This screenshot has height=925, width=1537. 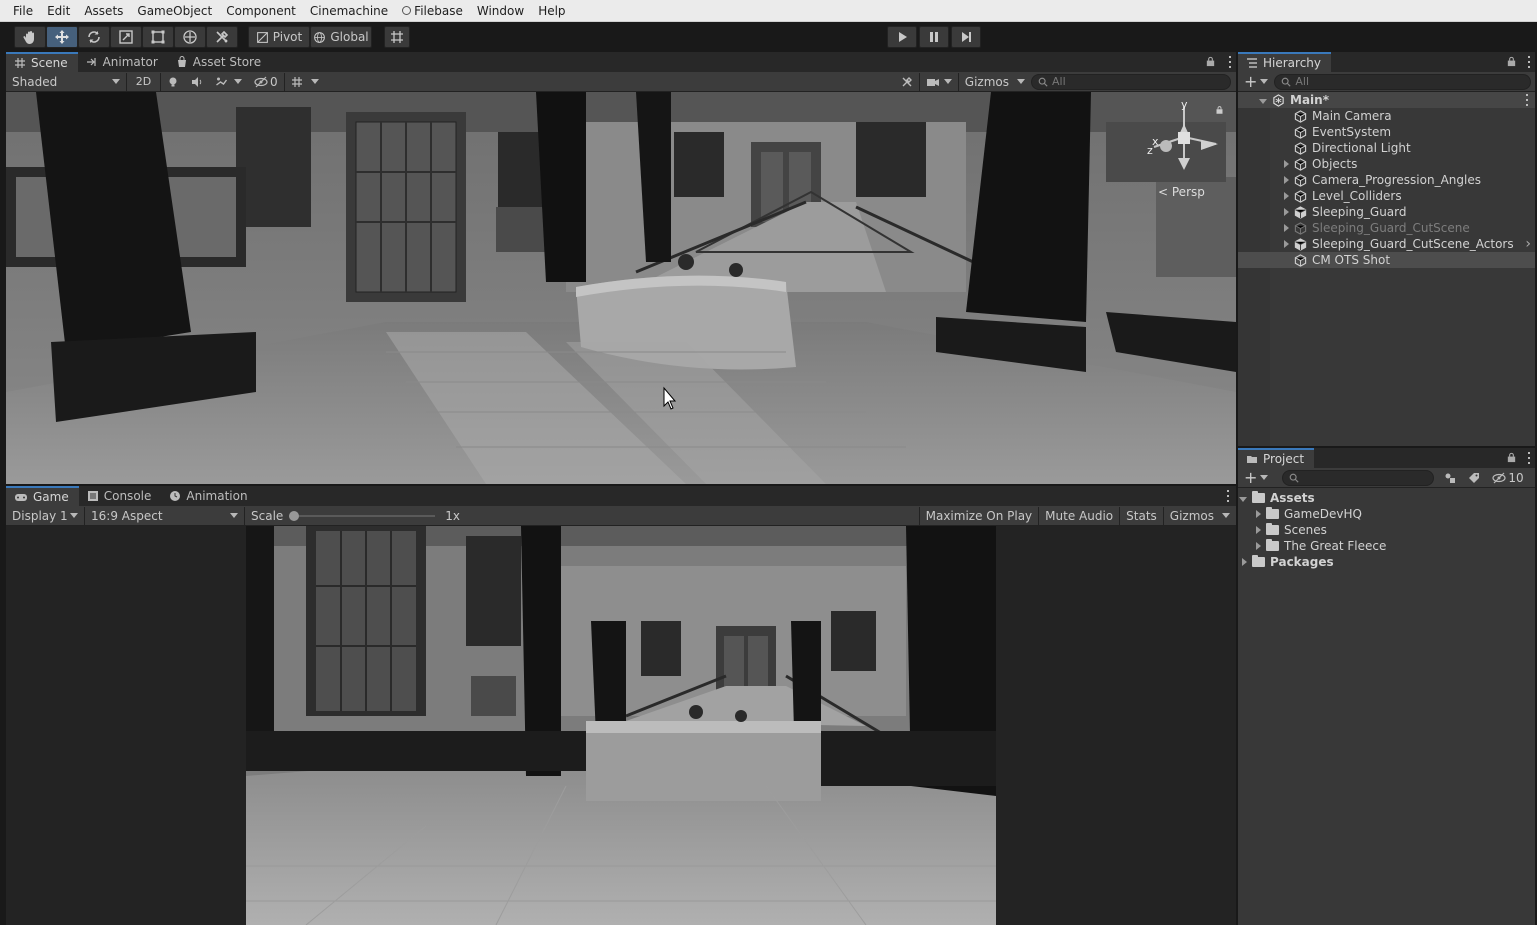 What do you see at coordinates (1386, 562) in the screenshot?
I see `project-folder-row: Packages` at bounding box center [1386, 562].